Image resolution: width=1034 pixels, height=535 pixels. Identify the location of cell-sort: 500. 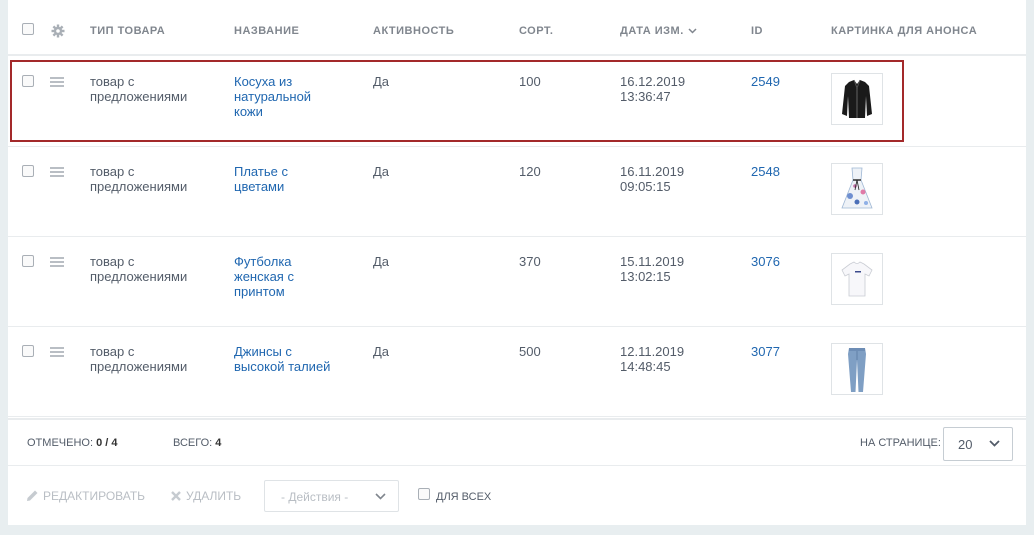
(530, 351).